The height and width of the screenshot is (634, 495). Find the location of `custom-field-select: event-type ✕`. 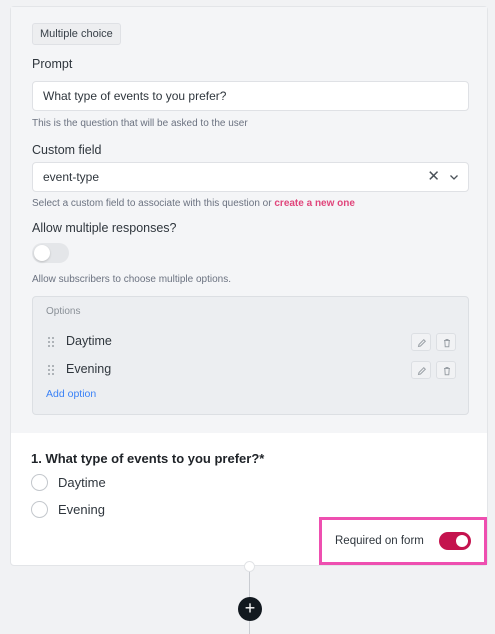

custom-field-select: event-type ✕ is located at coordinates (250, 177).